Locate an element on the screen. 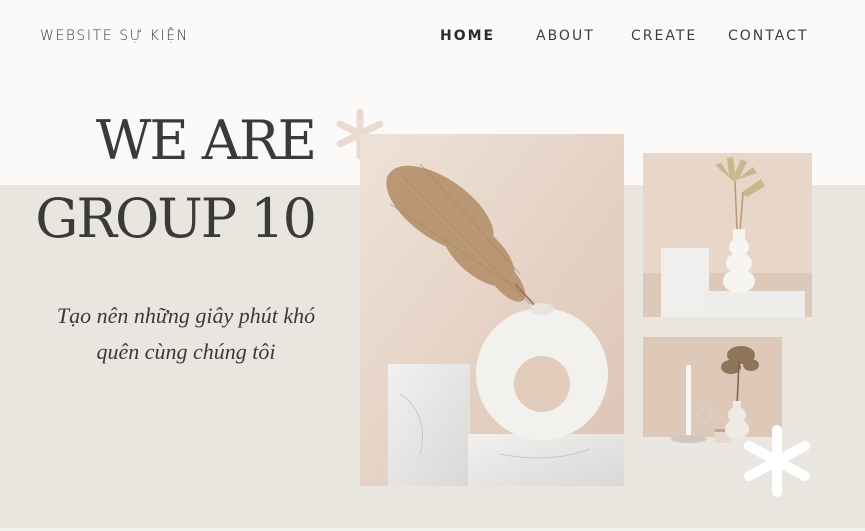 Image resolution: width=865 pixels, height=531 pixels. gallery-top-right-photo is located at coordinates (727, 235).